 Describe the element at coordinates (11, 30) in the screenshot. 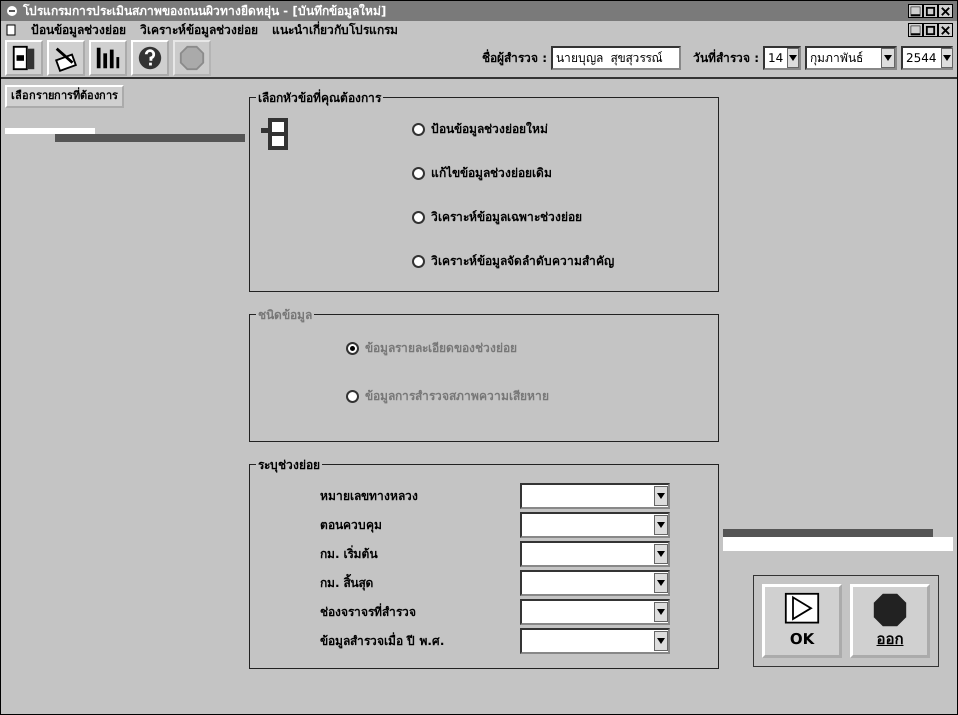

I see `document-icon` at that location.